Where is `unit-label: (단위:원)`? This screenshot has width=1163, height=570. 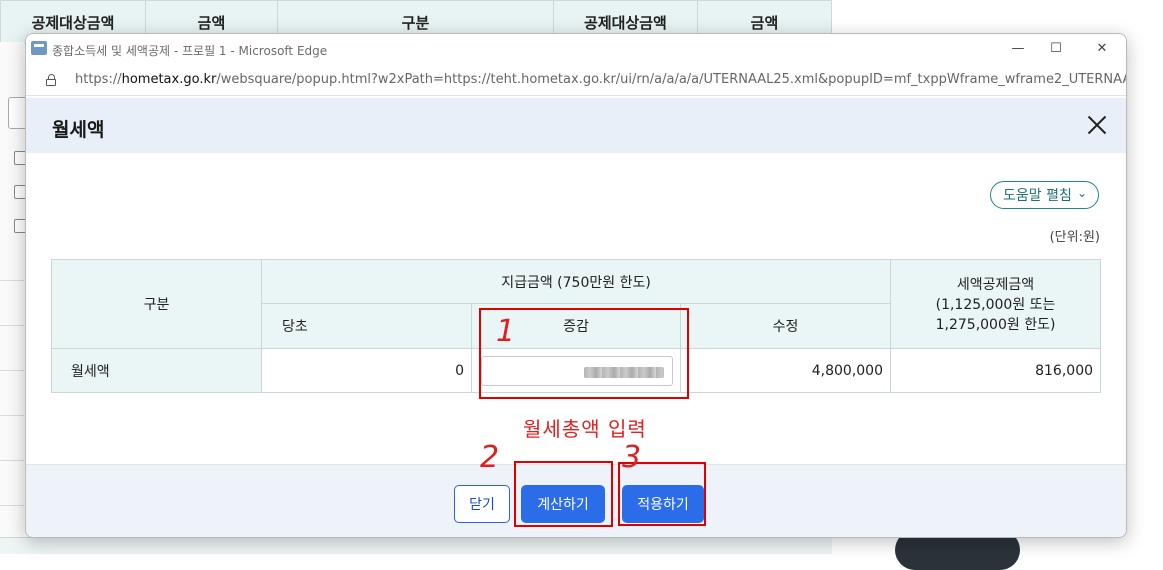
unit-label: (단위:원) is located at coordinates (1074, 237).